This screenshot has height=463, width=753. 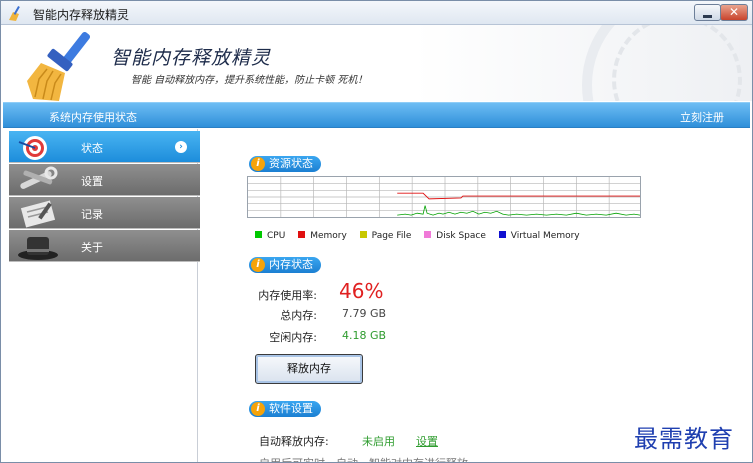 I want to click on free-value: 4.18 GB, so click(x=364, y=335).